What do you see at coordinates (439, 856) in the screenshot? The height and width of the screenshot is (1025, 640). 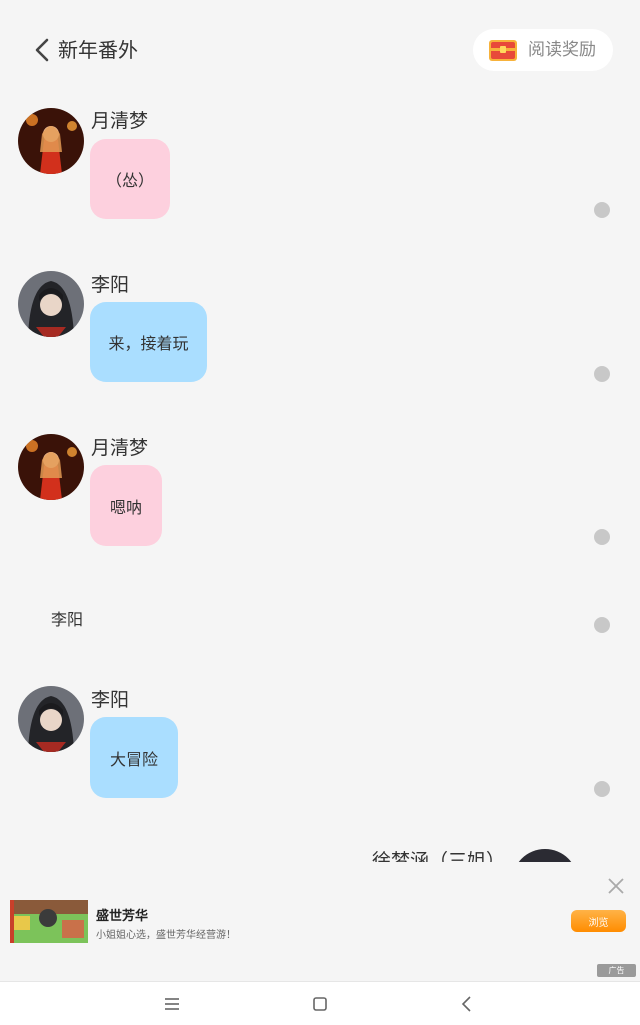 I see `speaker-name: 徐梦涵（三姐）` at bounding box center [439, 856].